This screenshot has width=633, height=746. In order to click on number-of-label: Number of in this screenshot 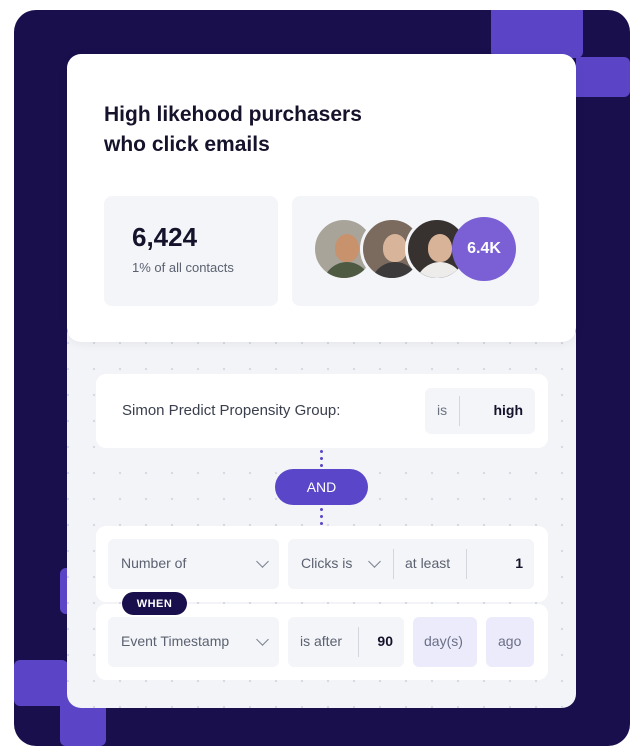, I will do `click(154, 563)`.